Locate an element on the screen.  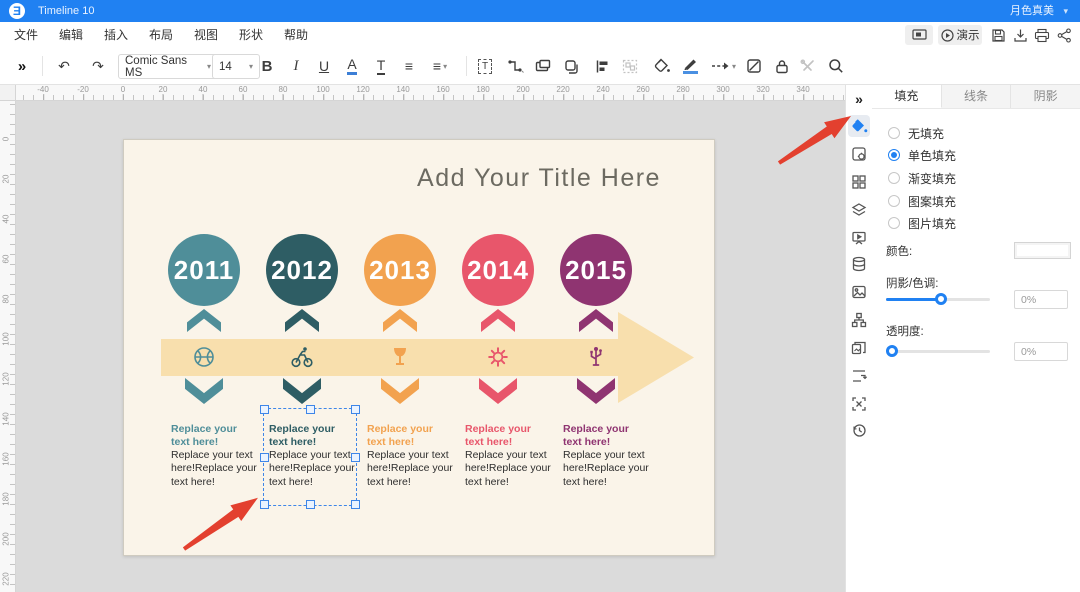
redo-button: ↷ is located at coordinates (98, 66).